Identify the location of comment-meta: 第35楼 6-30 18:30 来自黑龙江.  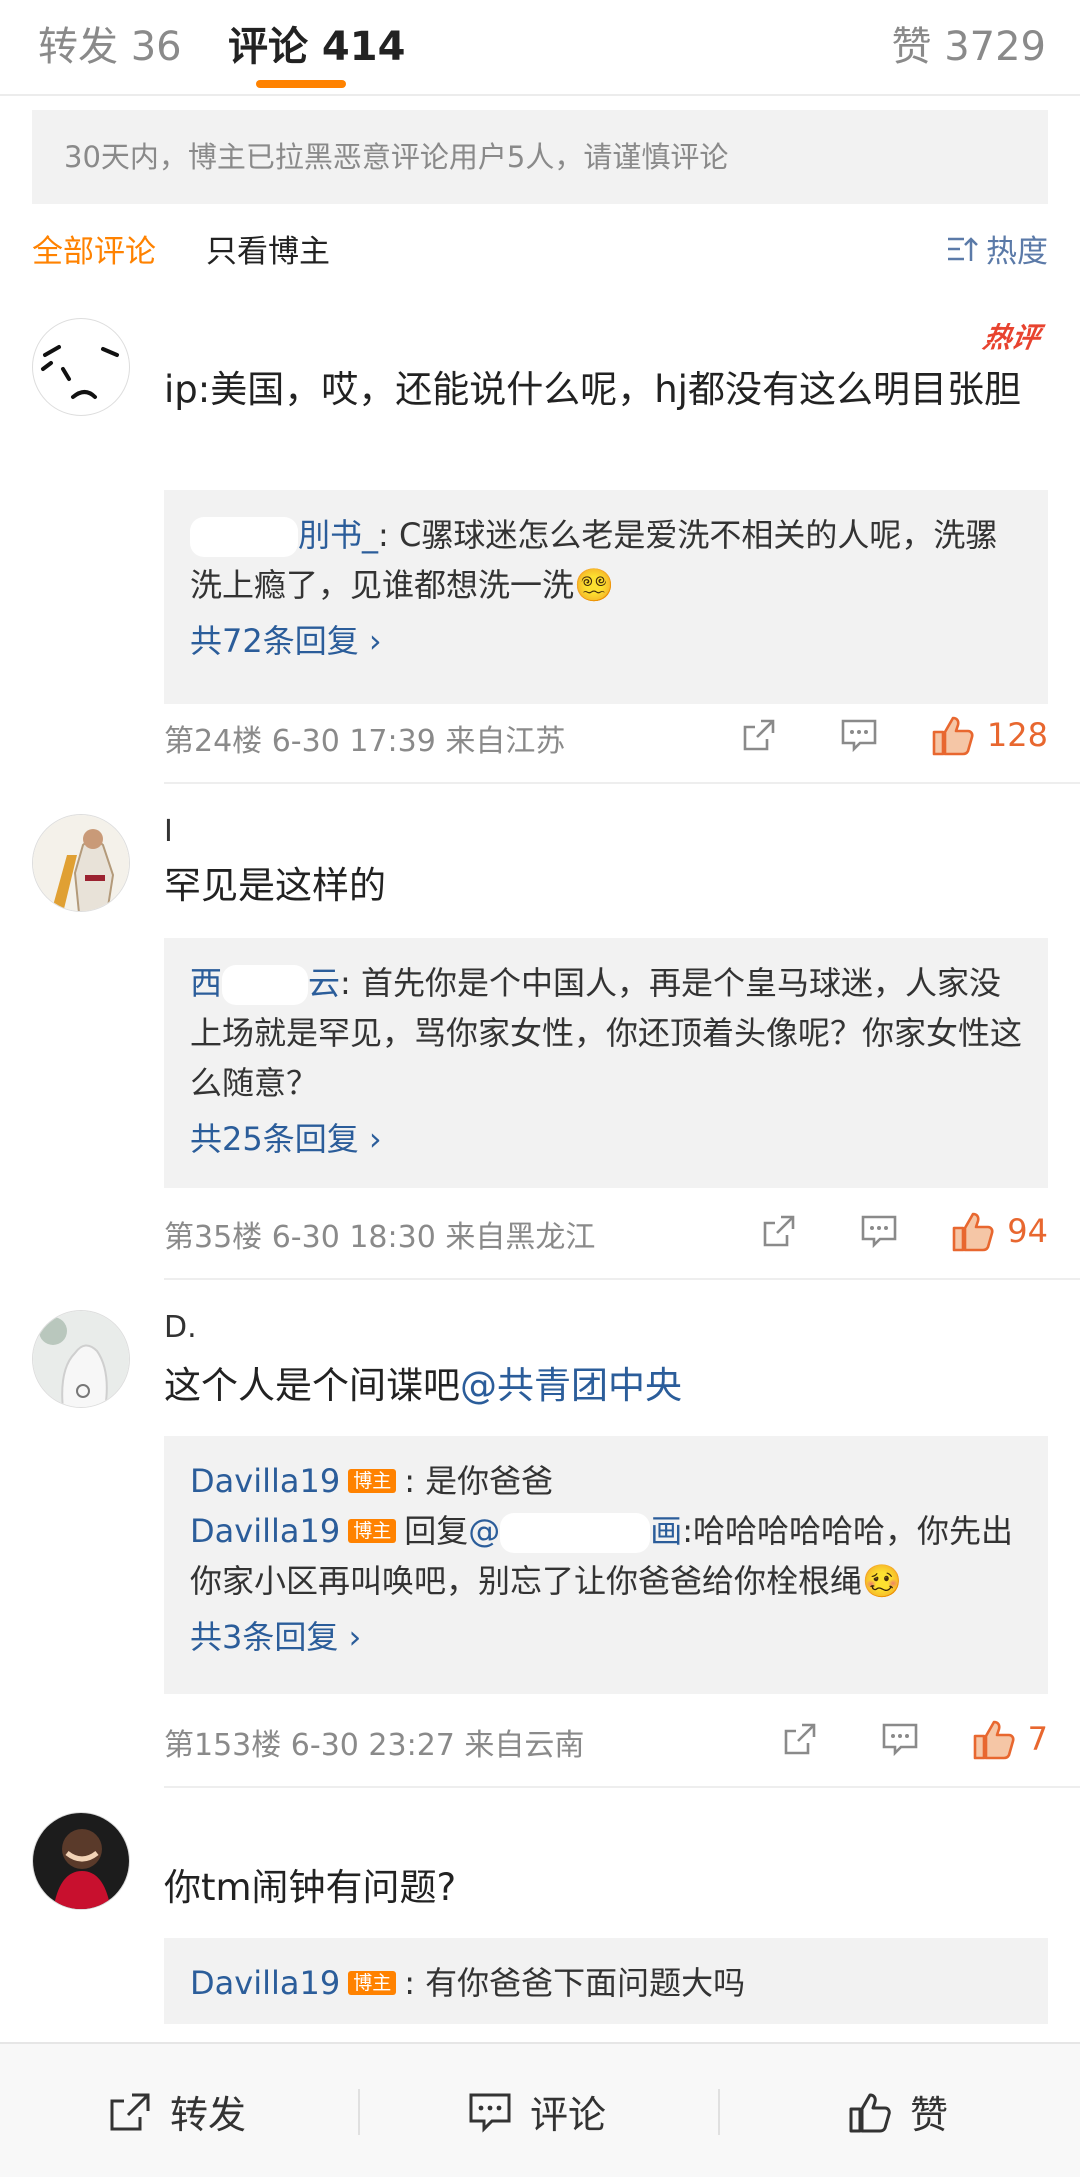
(380, 1237).